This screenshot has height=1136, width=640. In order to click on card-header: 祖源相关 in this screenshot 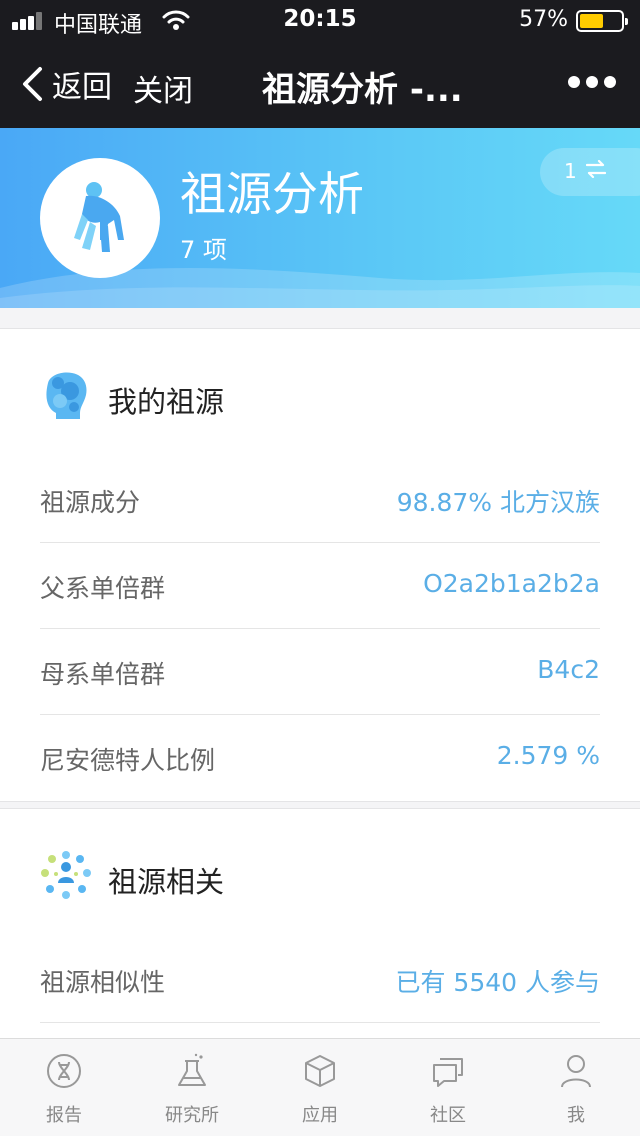, I will do `click(320, 873)`.